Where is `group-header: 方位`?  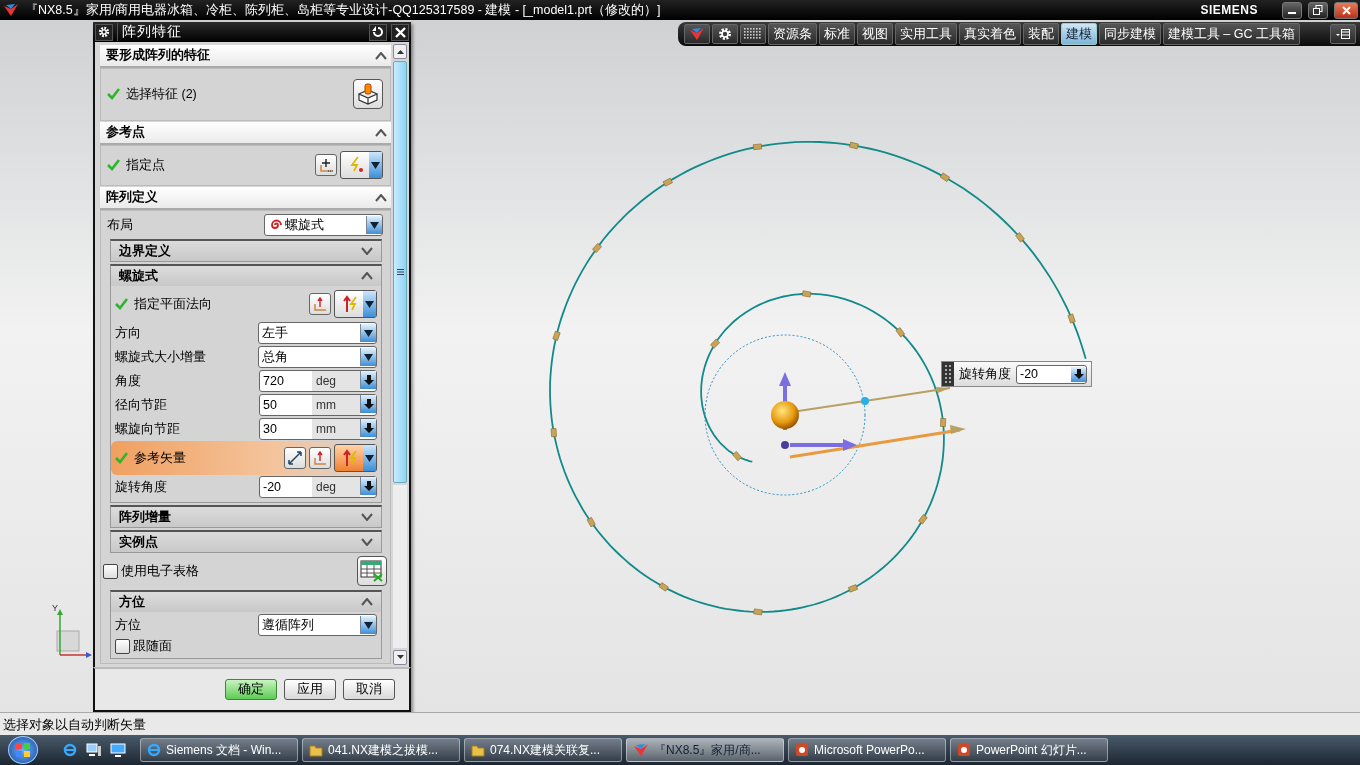 group-header: 方位 is located at coordinates (246, 602).